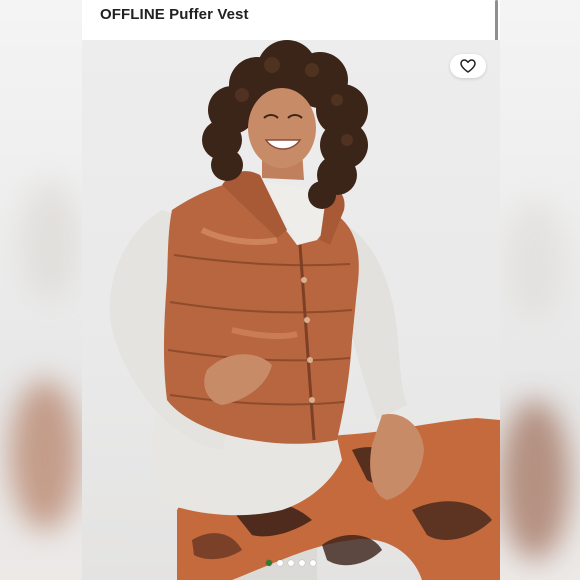 The image size is (580, 580). I want to click on product-title: OFFLINE Puffer Vest, so click(174, 14).